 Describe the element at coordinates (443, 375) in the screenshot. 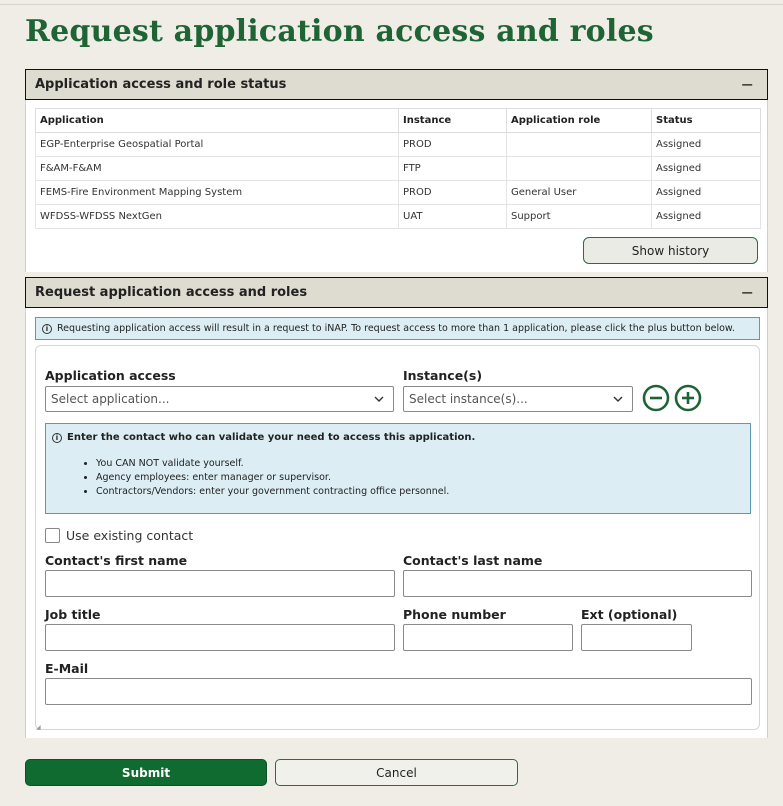

I see `instances-label: Instance(s)` at that location.